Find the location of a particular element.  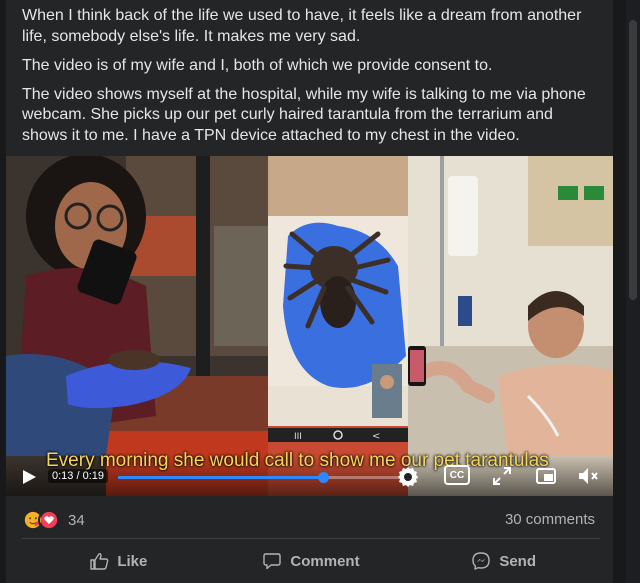

video-timestamp: 0:13 / 0:19 is located at coordinates (78, 476).